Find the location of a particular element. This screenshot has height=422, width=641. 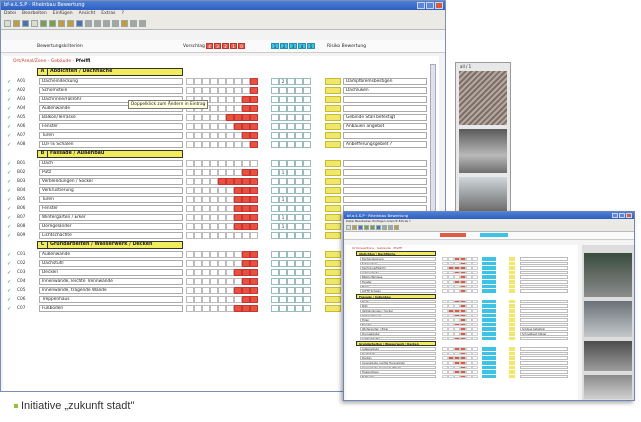

table-row-2: LÜFTE Schalen is located at coordinates (462, 291).